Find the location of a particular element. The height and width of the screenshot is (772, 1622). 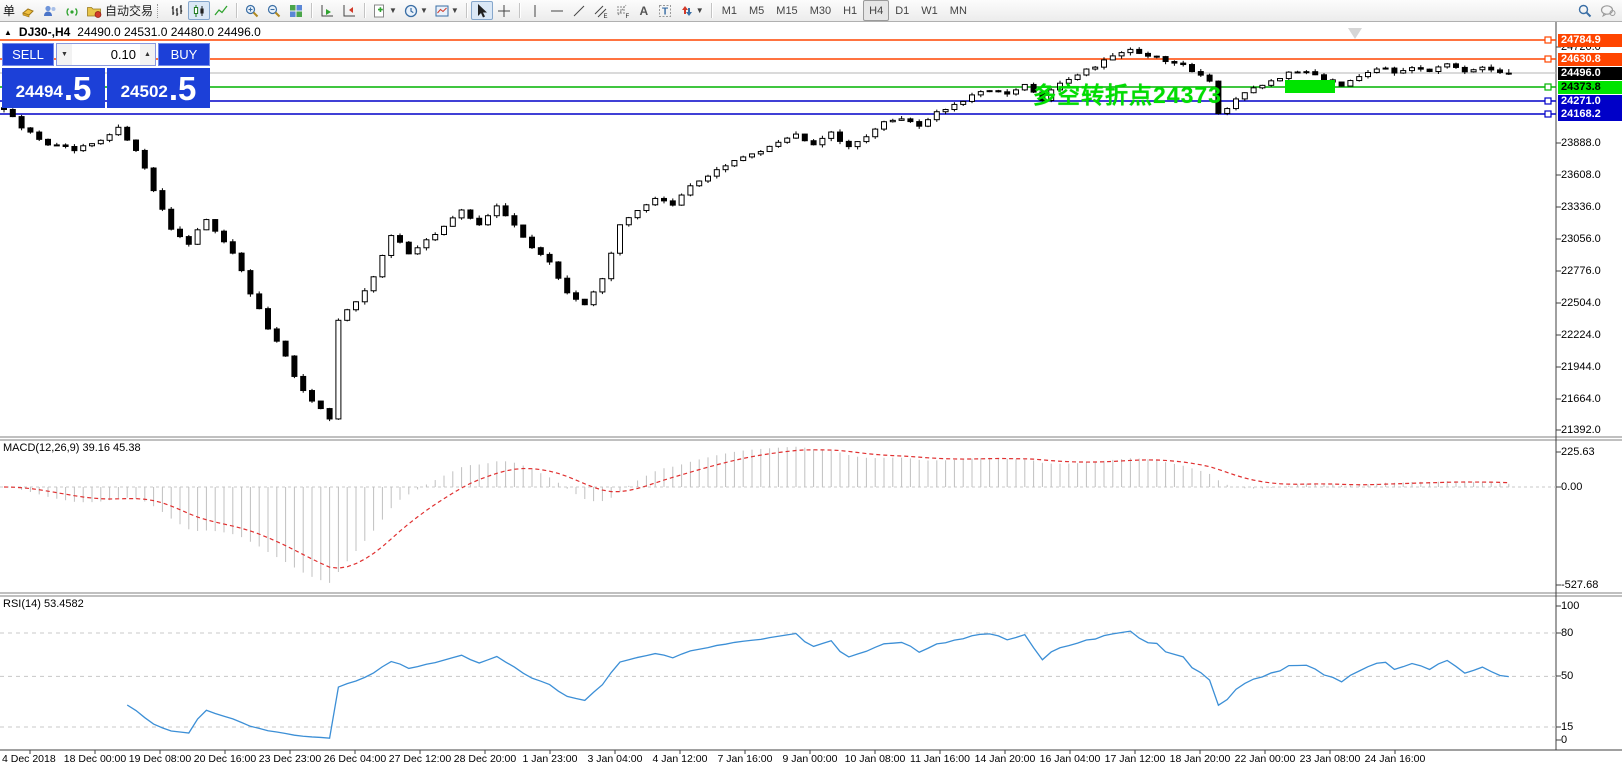

timeframe-h4: H4 is located at coordinates (876, 10).